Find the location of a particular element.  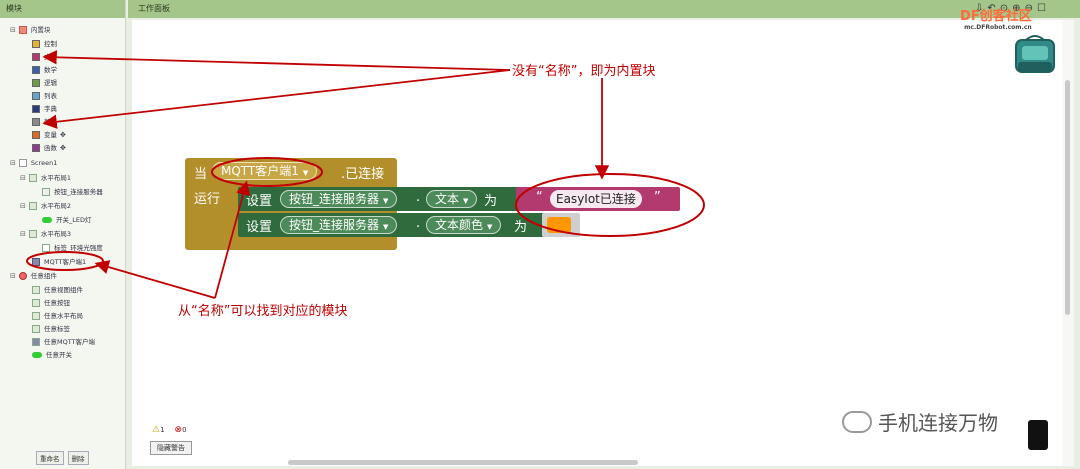

backpack-icon is located at coordinates (1035, 54).